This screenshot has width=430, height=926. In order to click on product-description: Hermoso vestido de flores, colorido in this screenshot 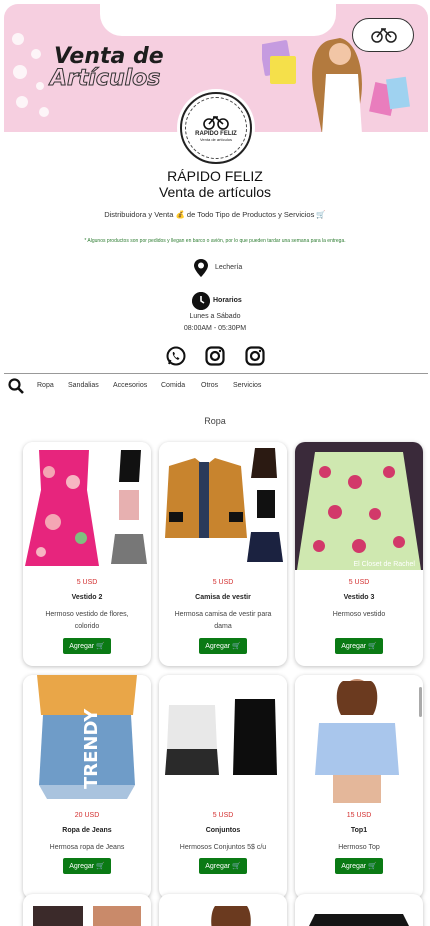, I will do `click(87, 620)`.